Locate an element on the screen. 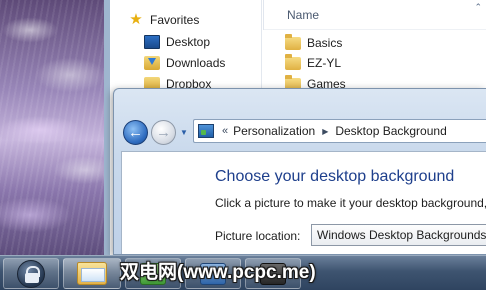 The width and height of the screenshot is (486, 290). forward-arrow-icon: → is located at coordinates (163, 132).